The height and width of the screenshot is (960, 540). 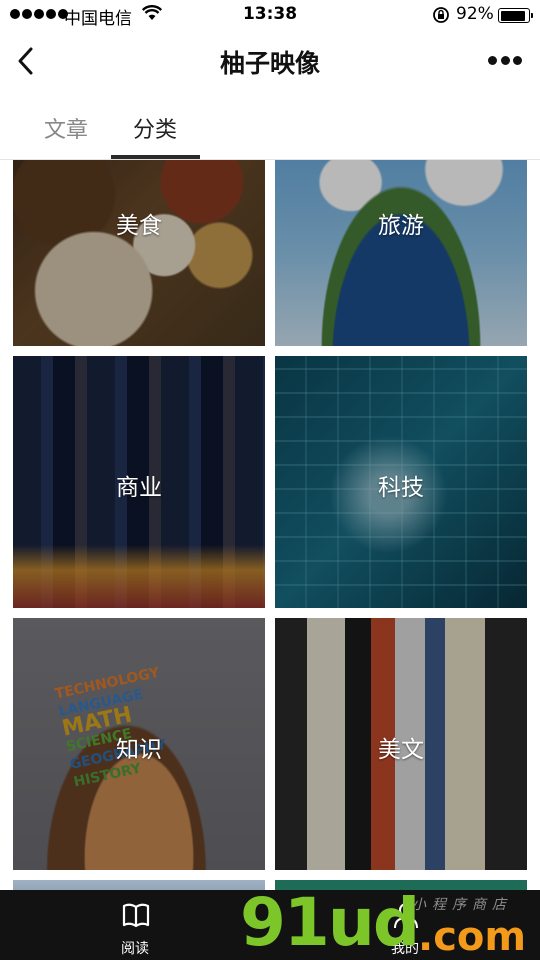 What do you see at coordinates (401, 488) in the screenshot?
I see `category-label: 科技` at bounding box center [401, 488].